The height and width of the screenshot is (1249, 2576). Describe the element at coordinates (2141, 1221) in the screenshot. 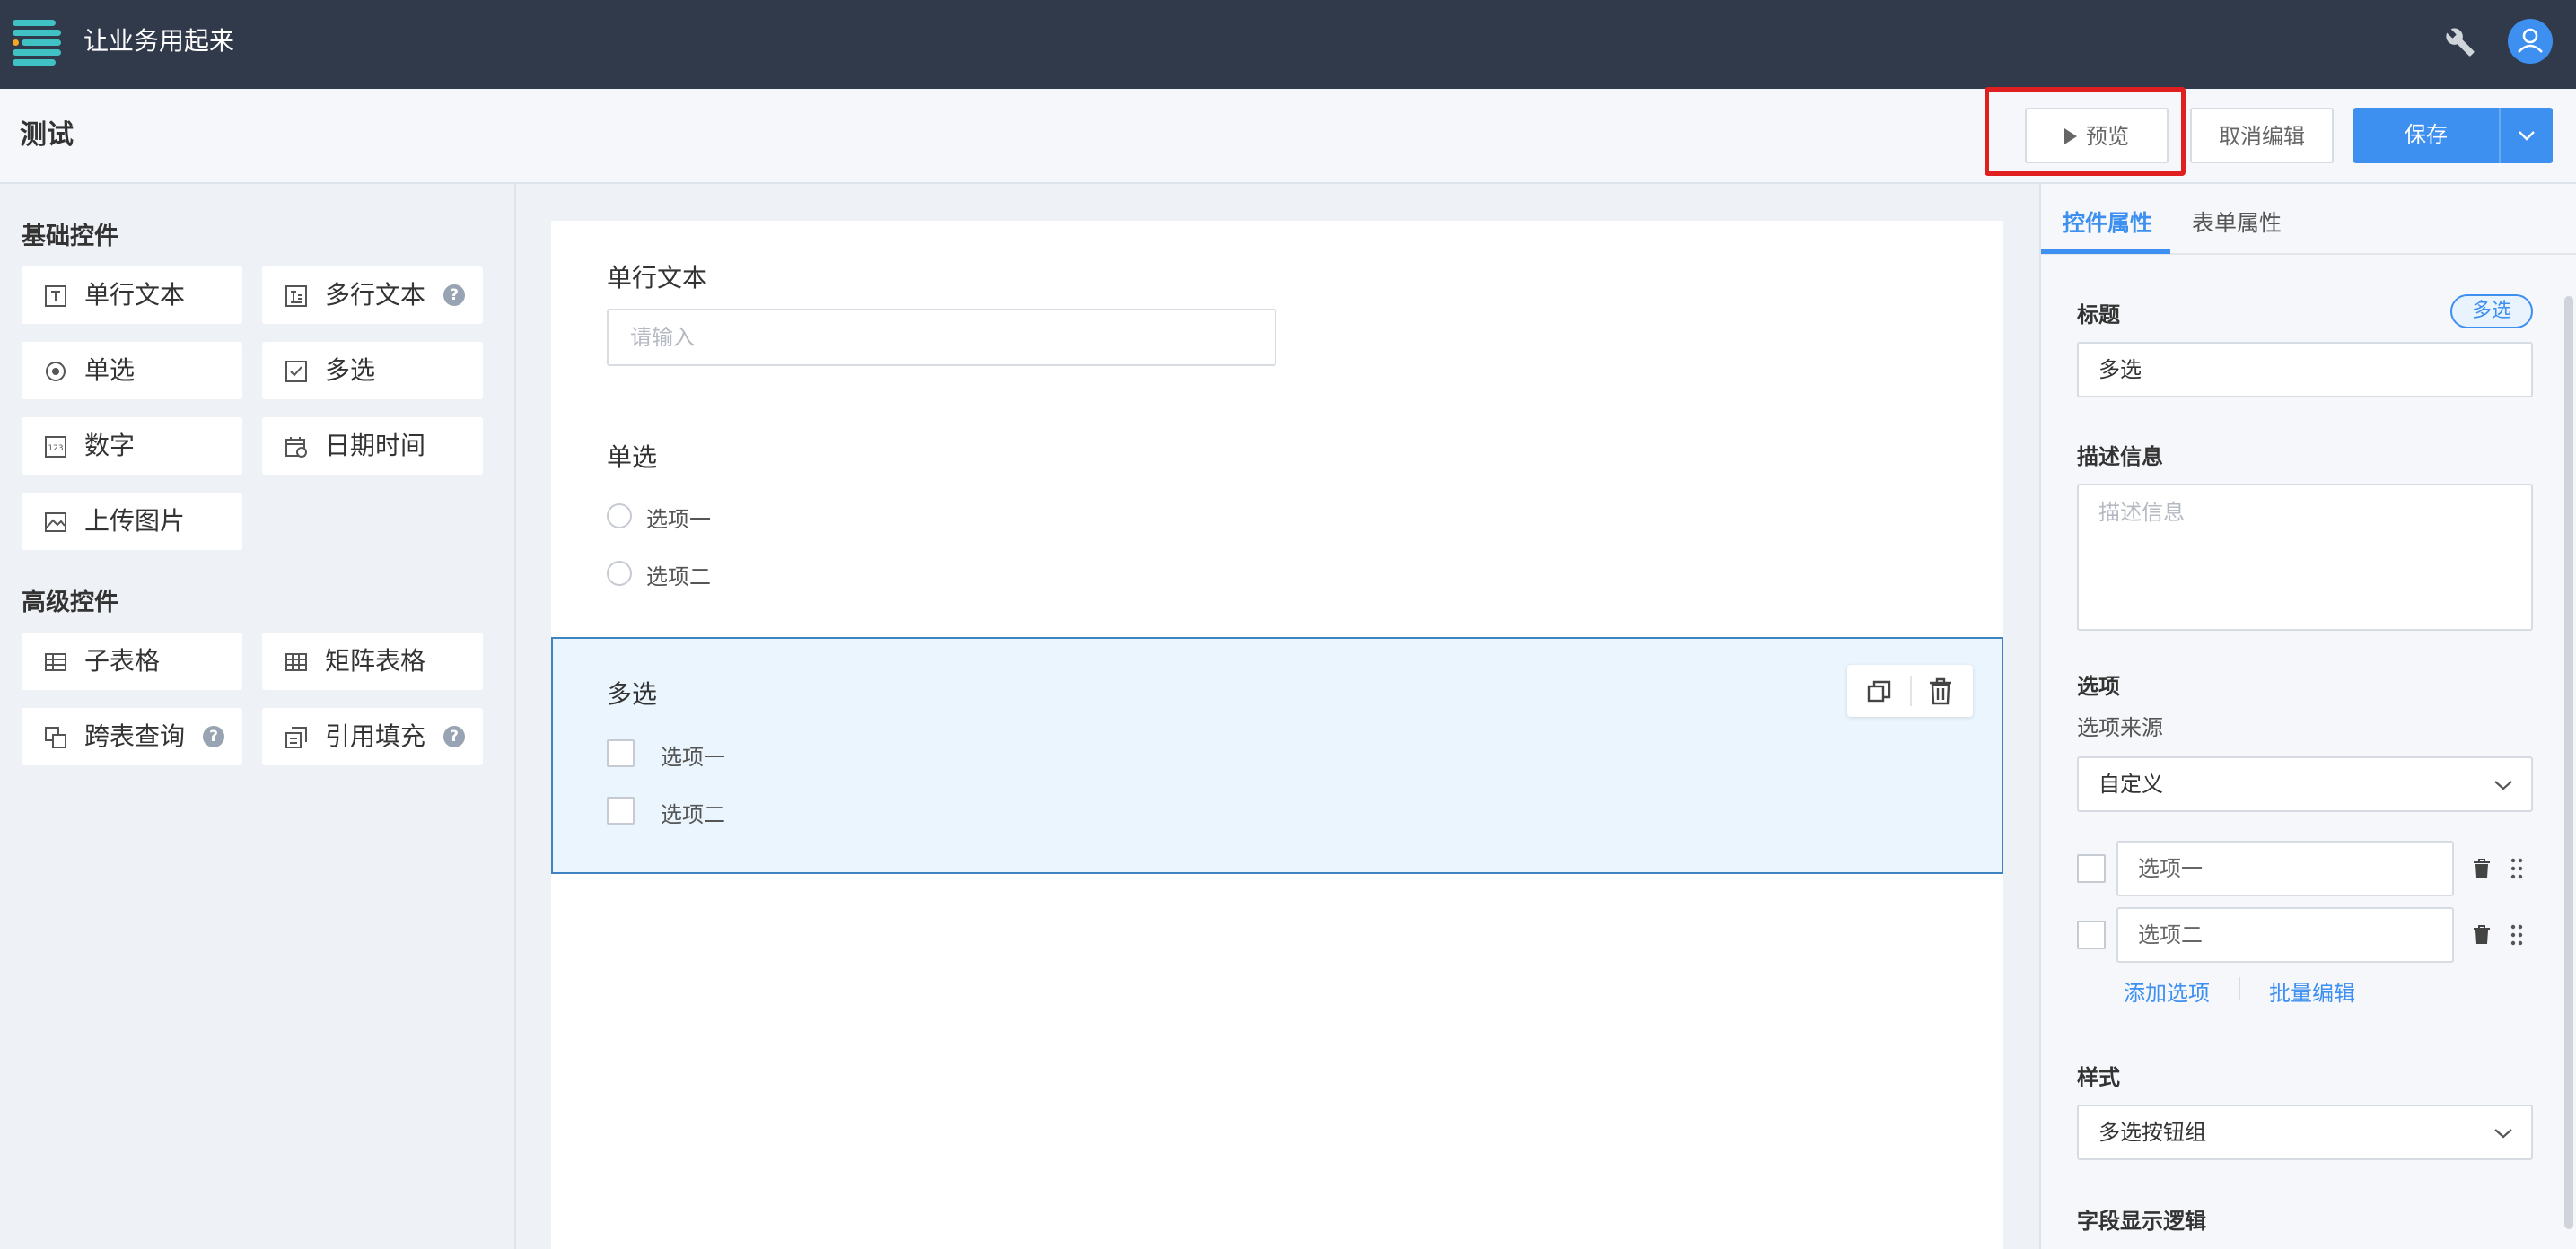

I see `field-display-logic-label: 字段显示逻辑` at that location.